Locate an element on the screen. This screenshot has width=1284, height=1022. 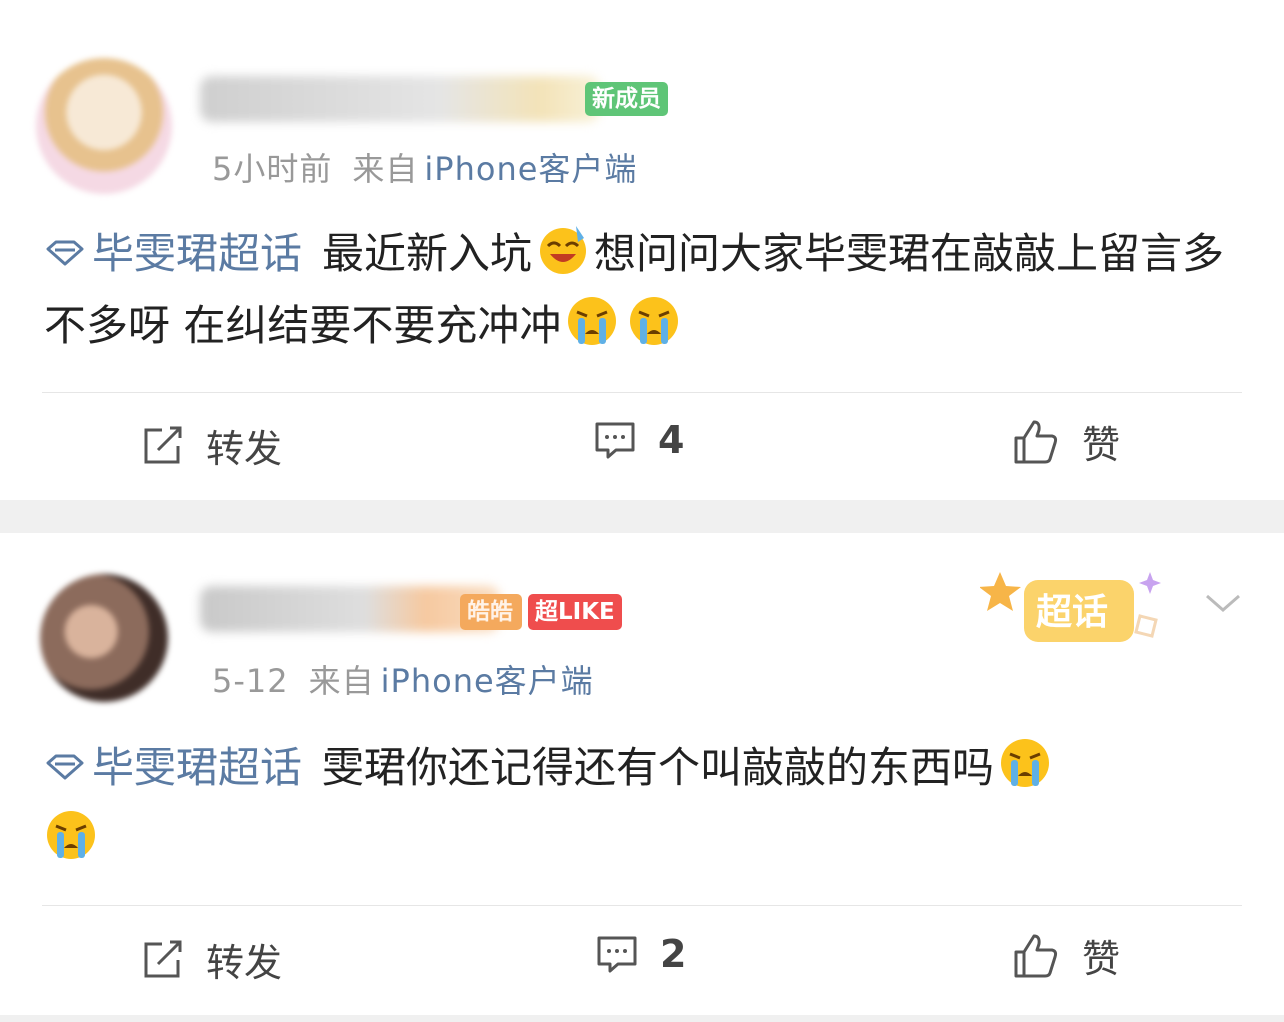
post-text-part: 最近新入坑 is located at coordinates (427, 253).